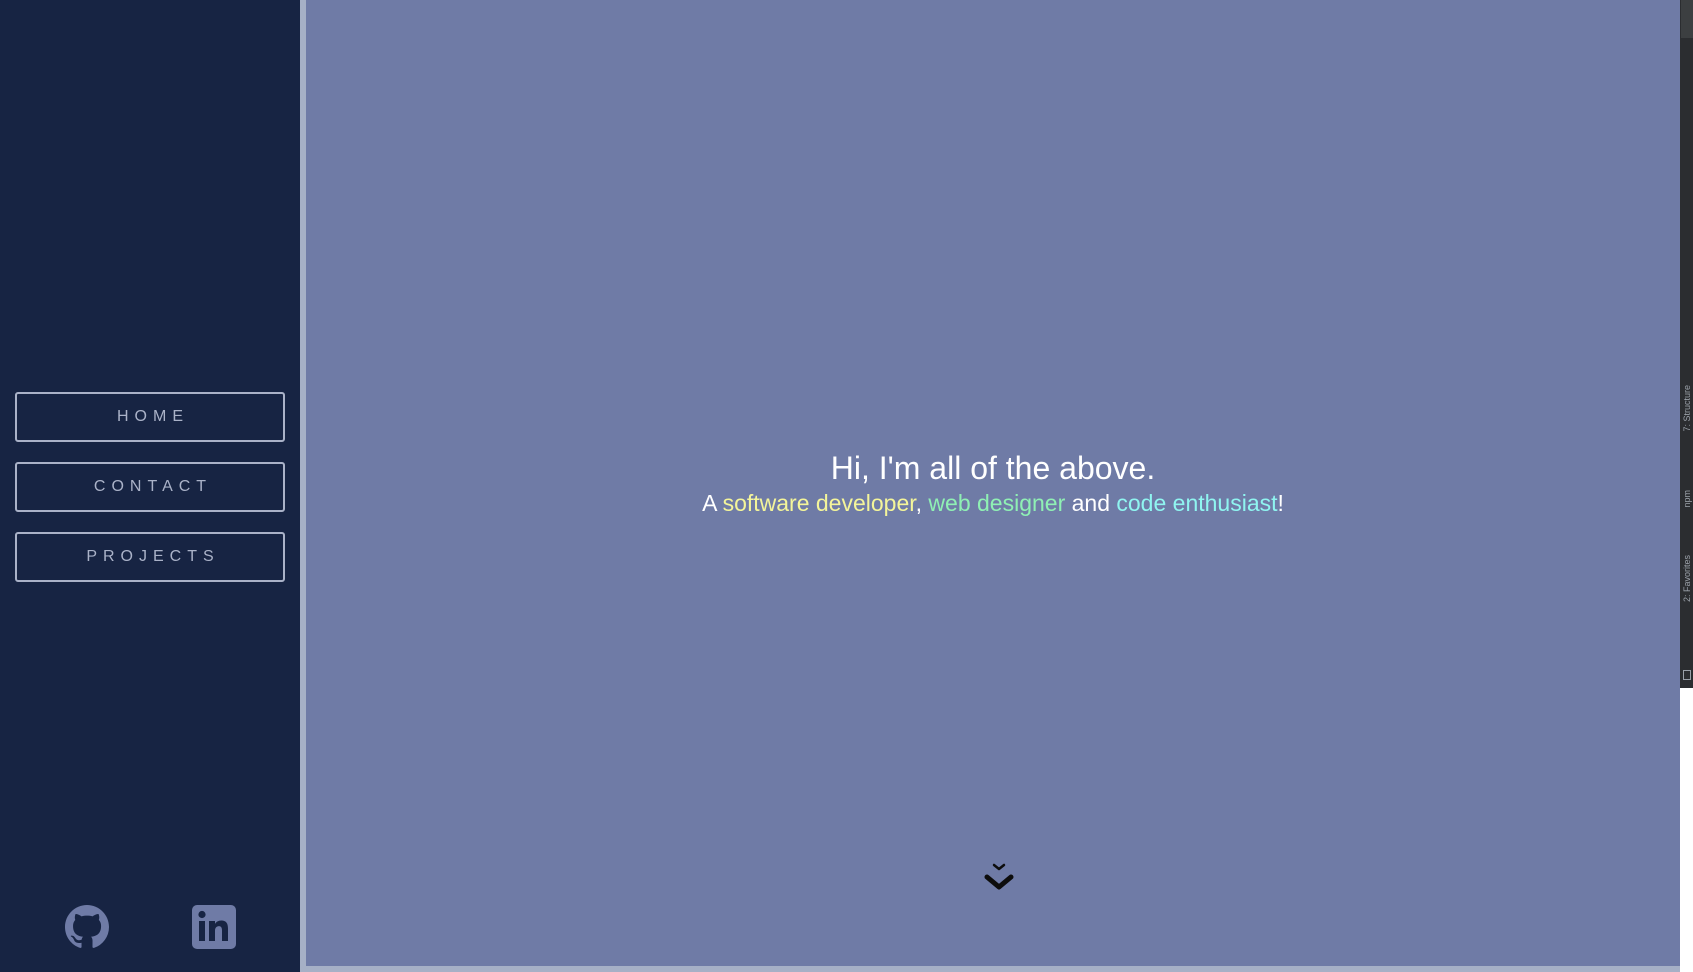 This screenshot has height=972, width=1693. What do you see at coordinates (1197, 503) in the screenshot?
I see `role-code-enthusiast: code enthusiast` at bounding box center [1197, 503].